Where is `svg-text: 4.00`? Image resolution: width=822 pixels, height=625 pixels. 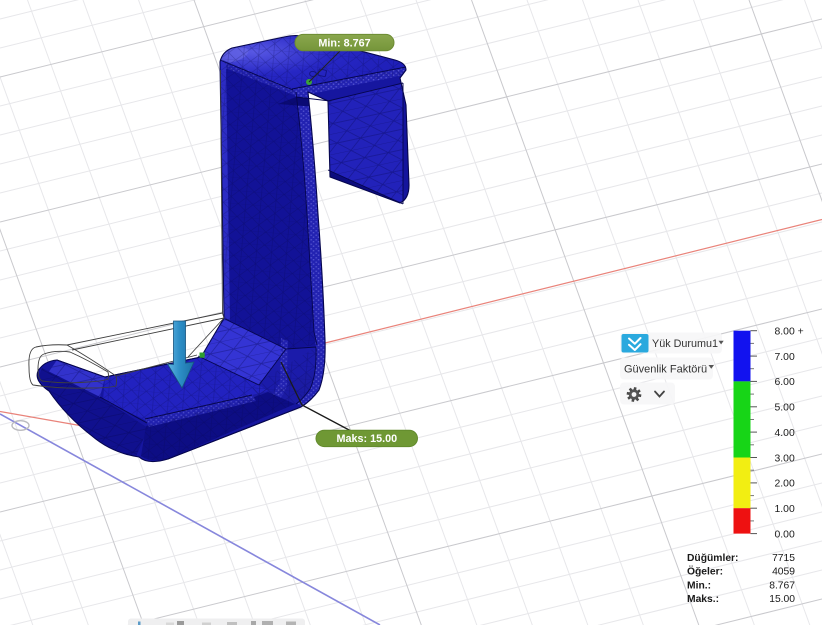
svg-text: 4.00 is located at coordinates (785, 433).